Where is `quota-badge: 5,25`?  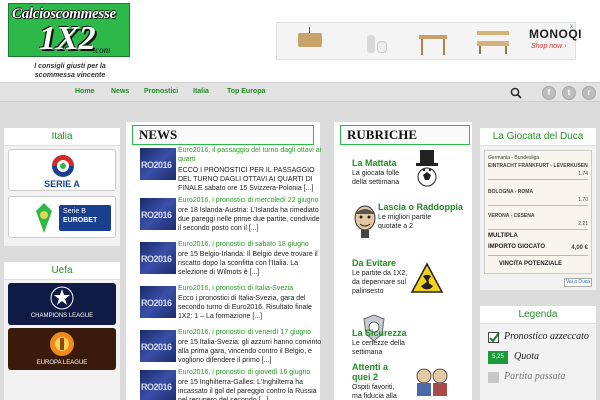
quota-badge: 5,25 is located at coordinates (498, 357).